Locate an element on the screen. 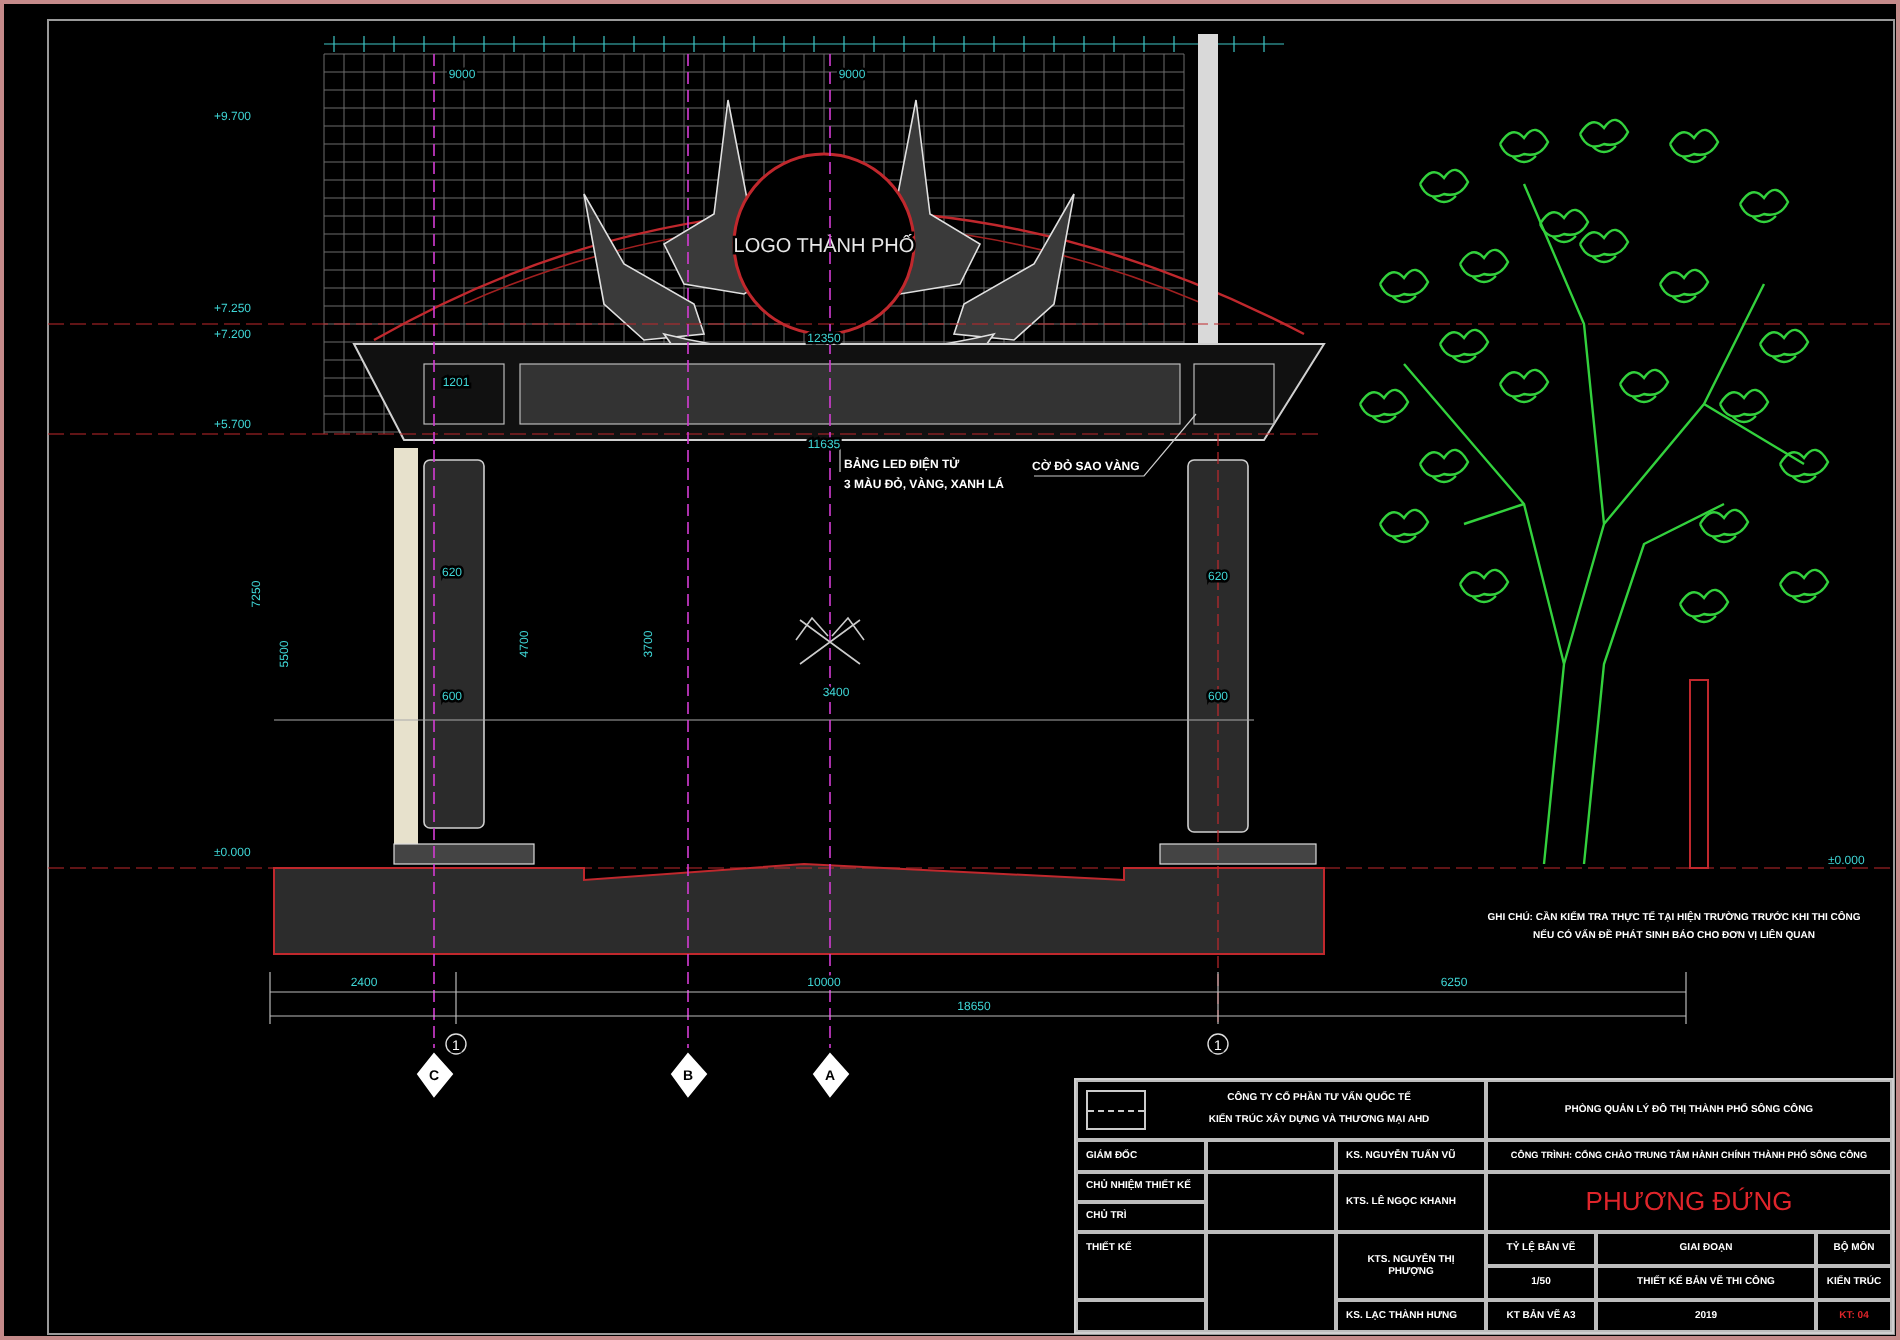  sheet-title: PHƯƠNG ĐỨNG is located at coordinates (1689, 1202).